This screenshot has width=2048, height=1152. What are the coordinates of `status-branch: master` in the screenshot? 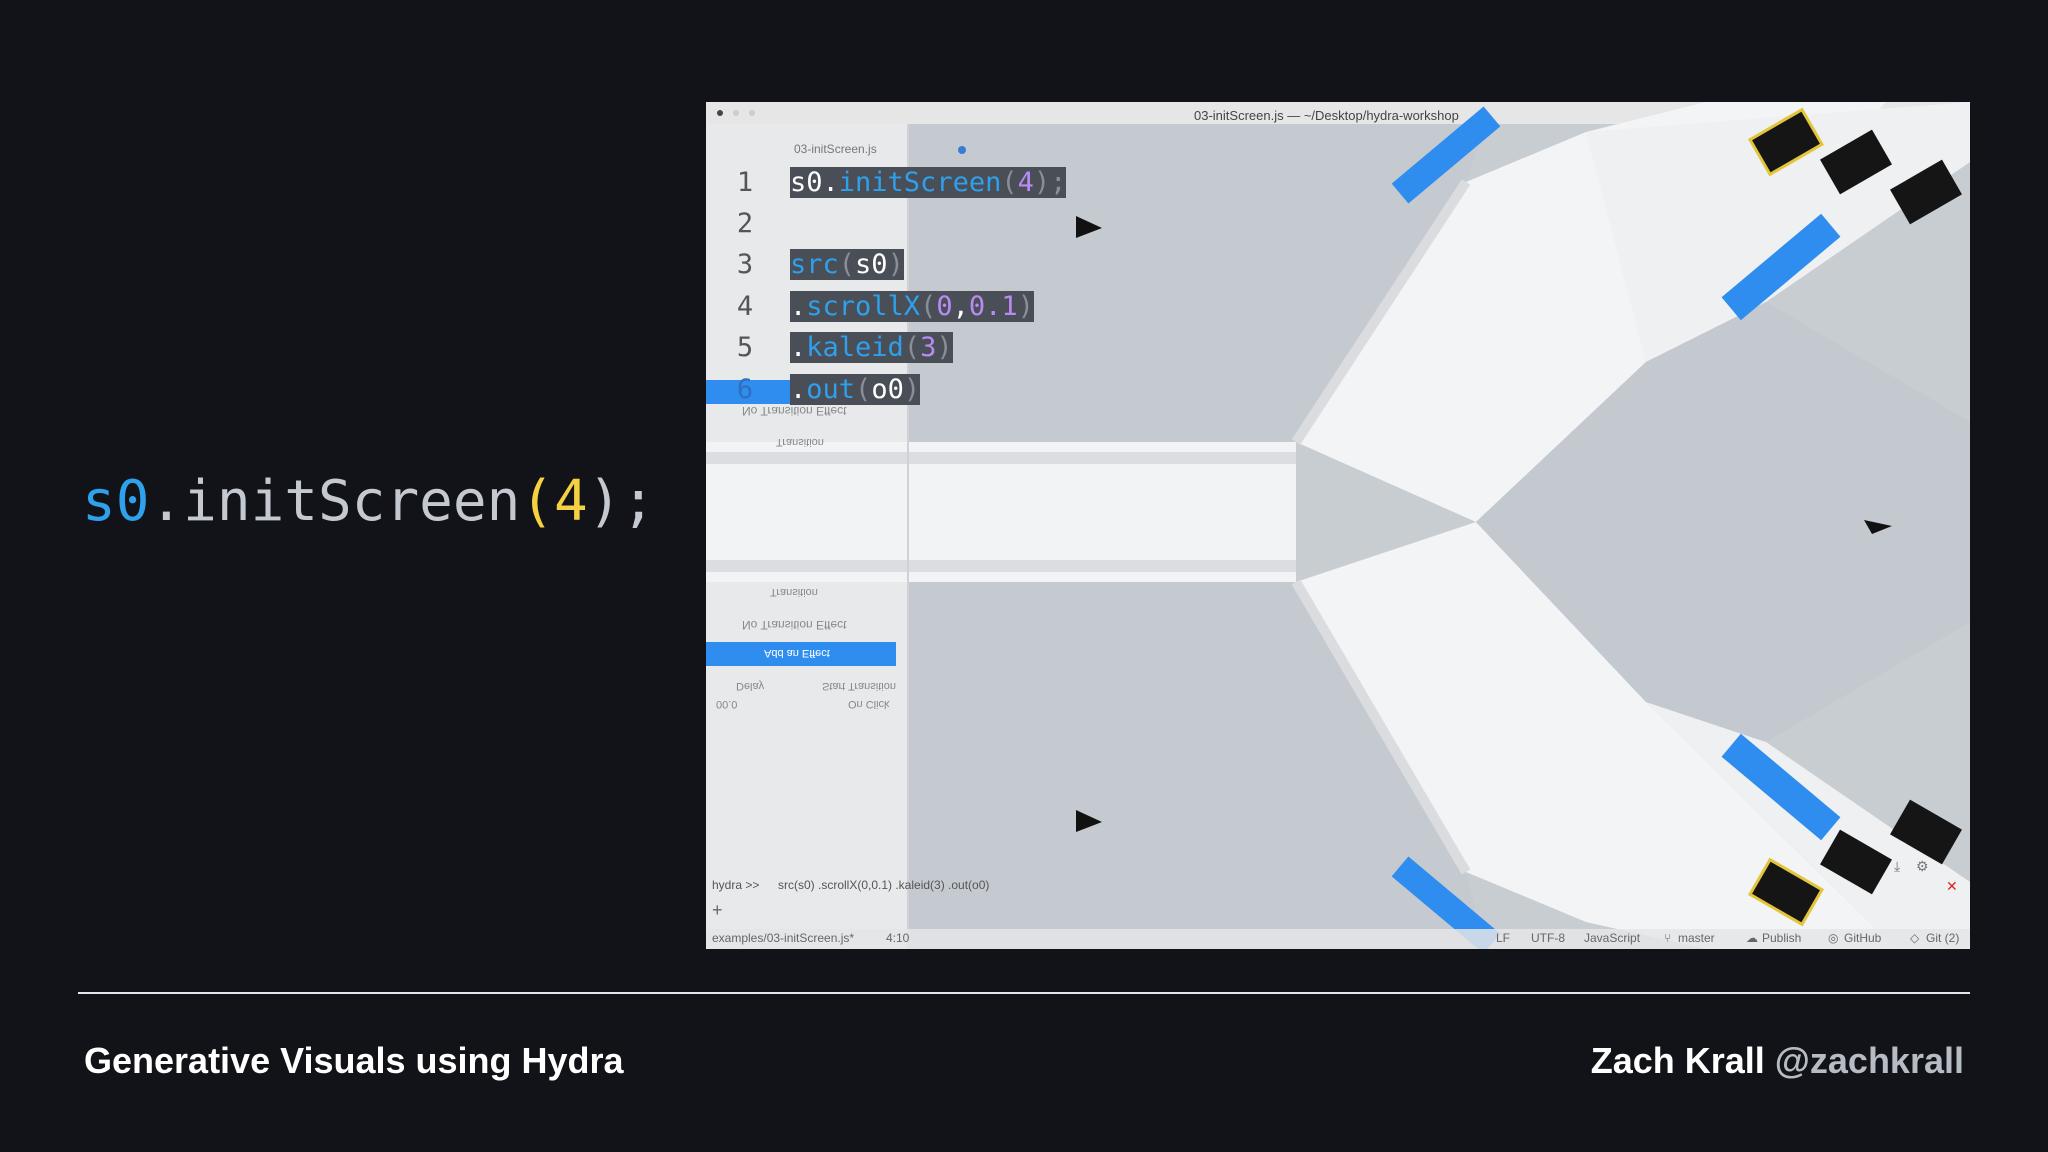 It's located at (1696, 938).